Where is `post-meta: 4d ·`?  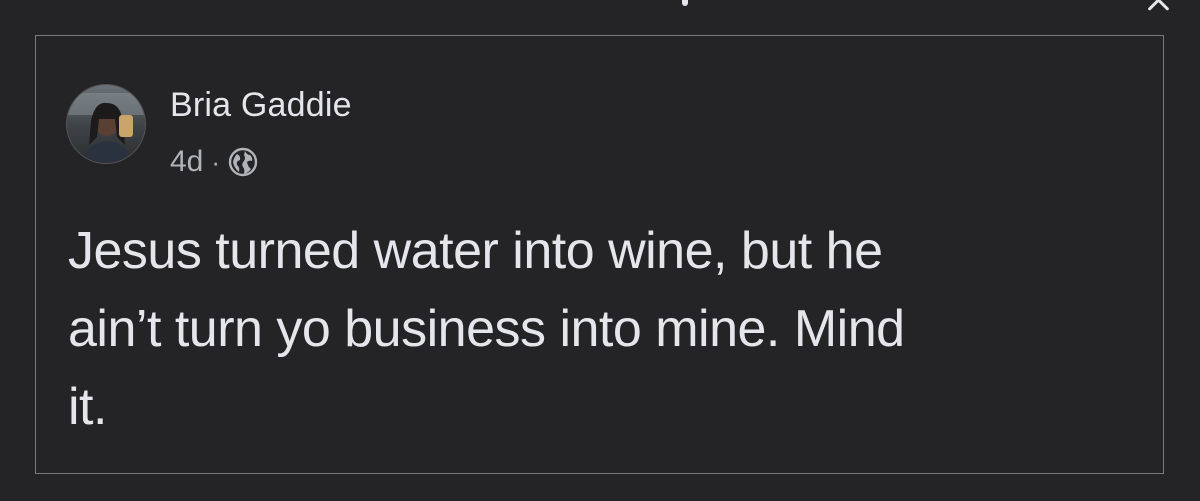 post-meta: 4d · is located at coordinates (214, 162).